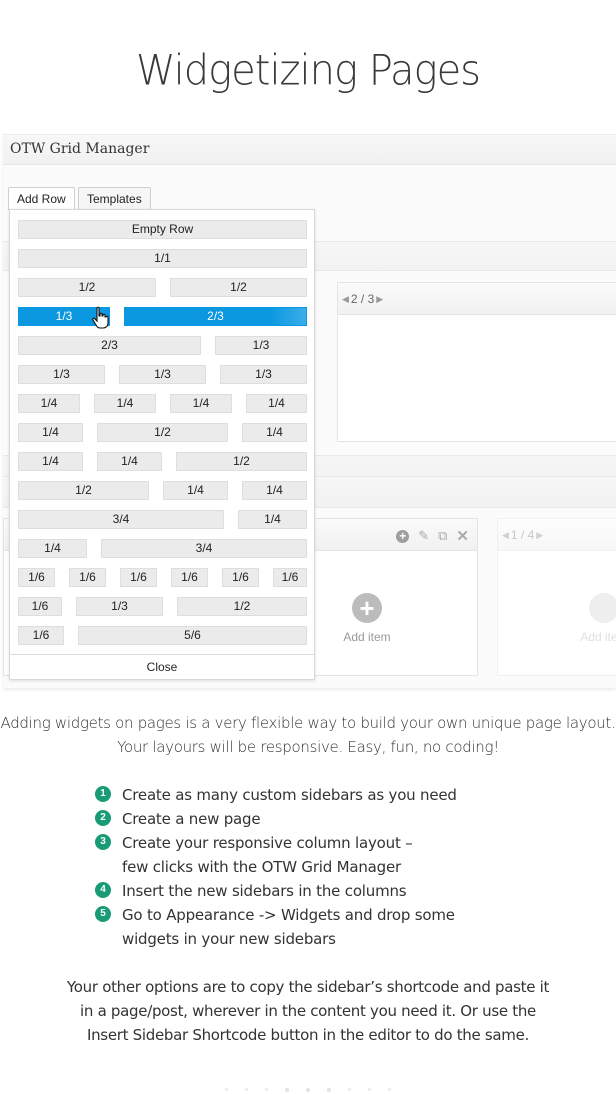 The image size is (616, 1094). I want to click on empty-row-button: Empty Row, so click(162, 229).